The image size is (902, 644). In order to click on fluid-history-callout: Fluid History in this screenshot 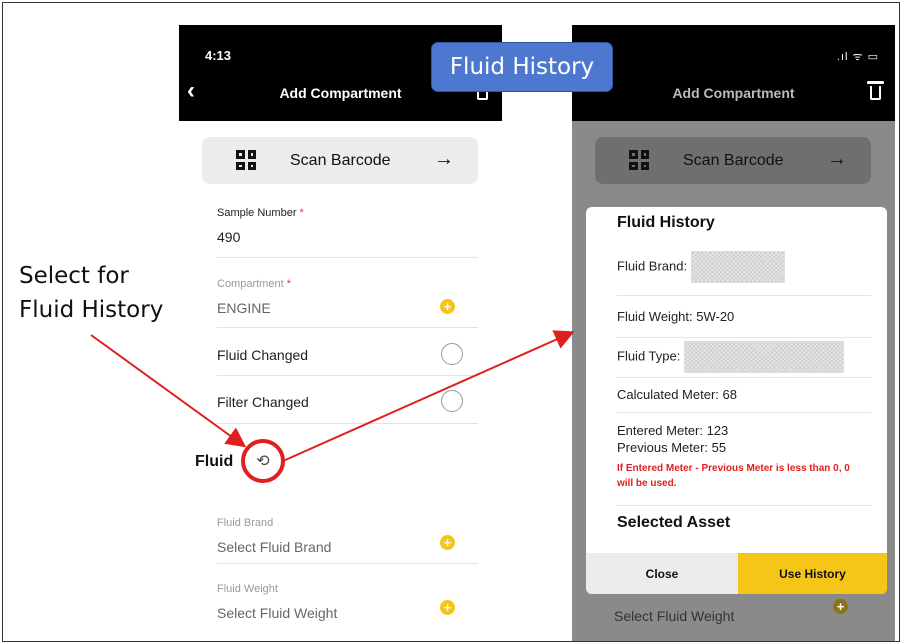, I will do `click(522, 67)`.